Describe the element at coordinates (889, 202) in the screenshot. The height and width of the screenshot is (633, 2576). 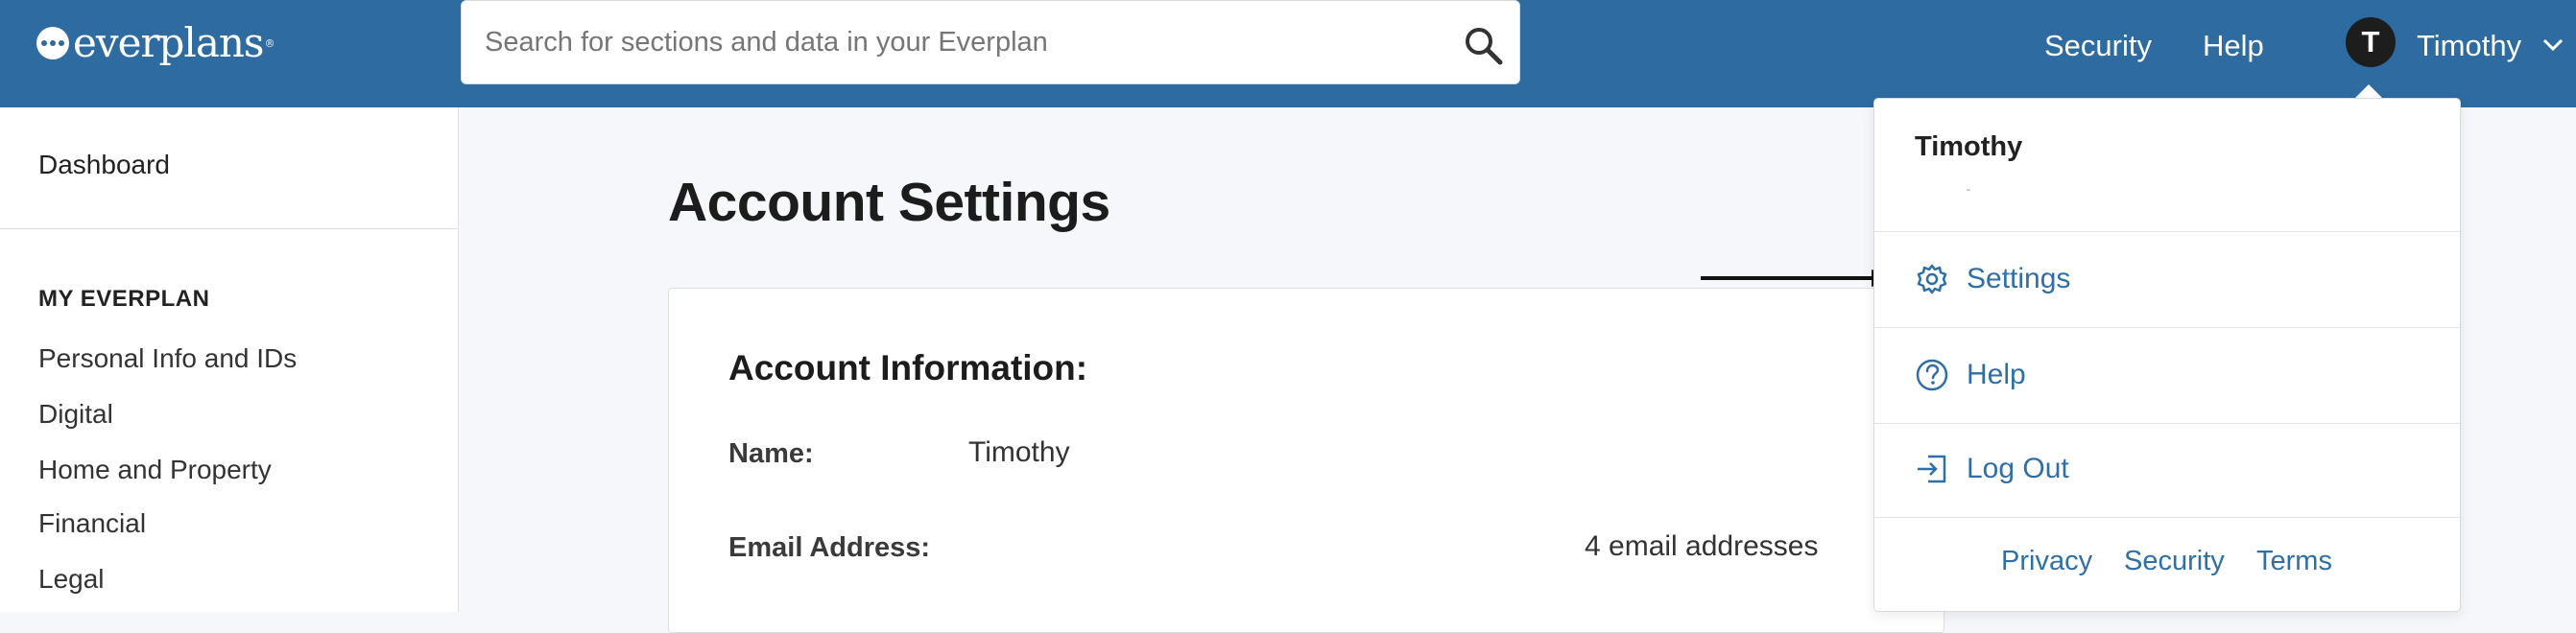
I see `page-title: Account Settings` at that location.